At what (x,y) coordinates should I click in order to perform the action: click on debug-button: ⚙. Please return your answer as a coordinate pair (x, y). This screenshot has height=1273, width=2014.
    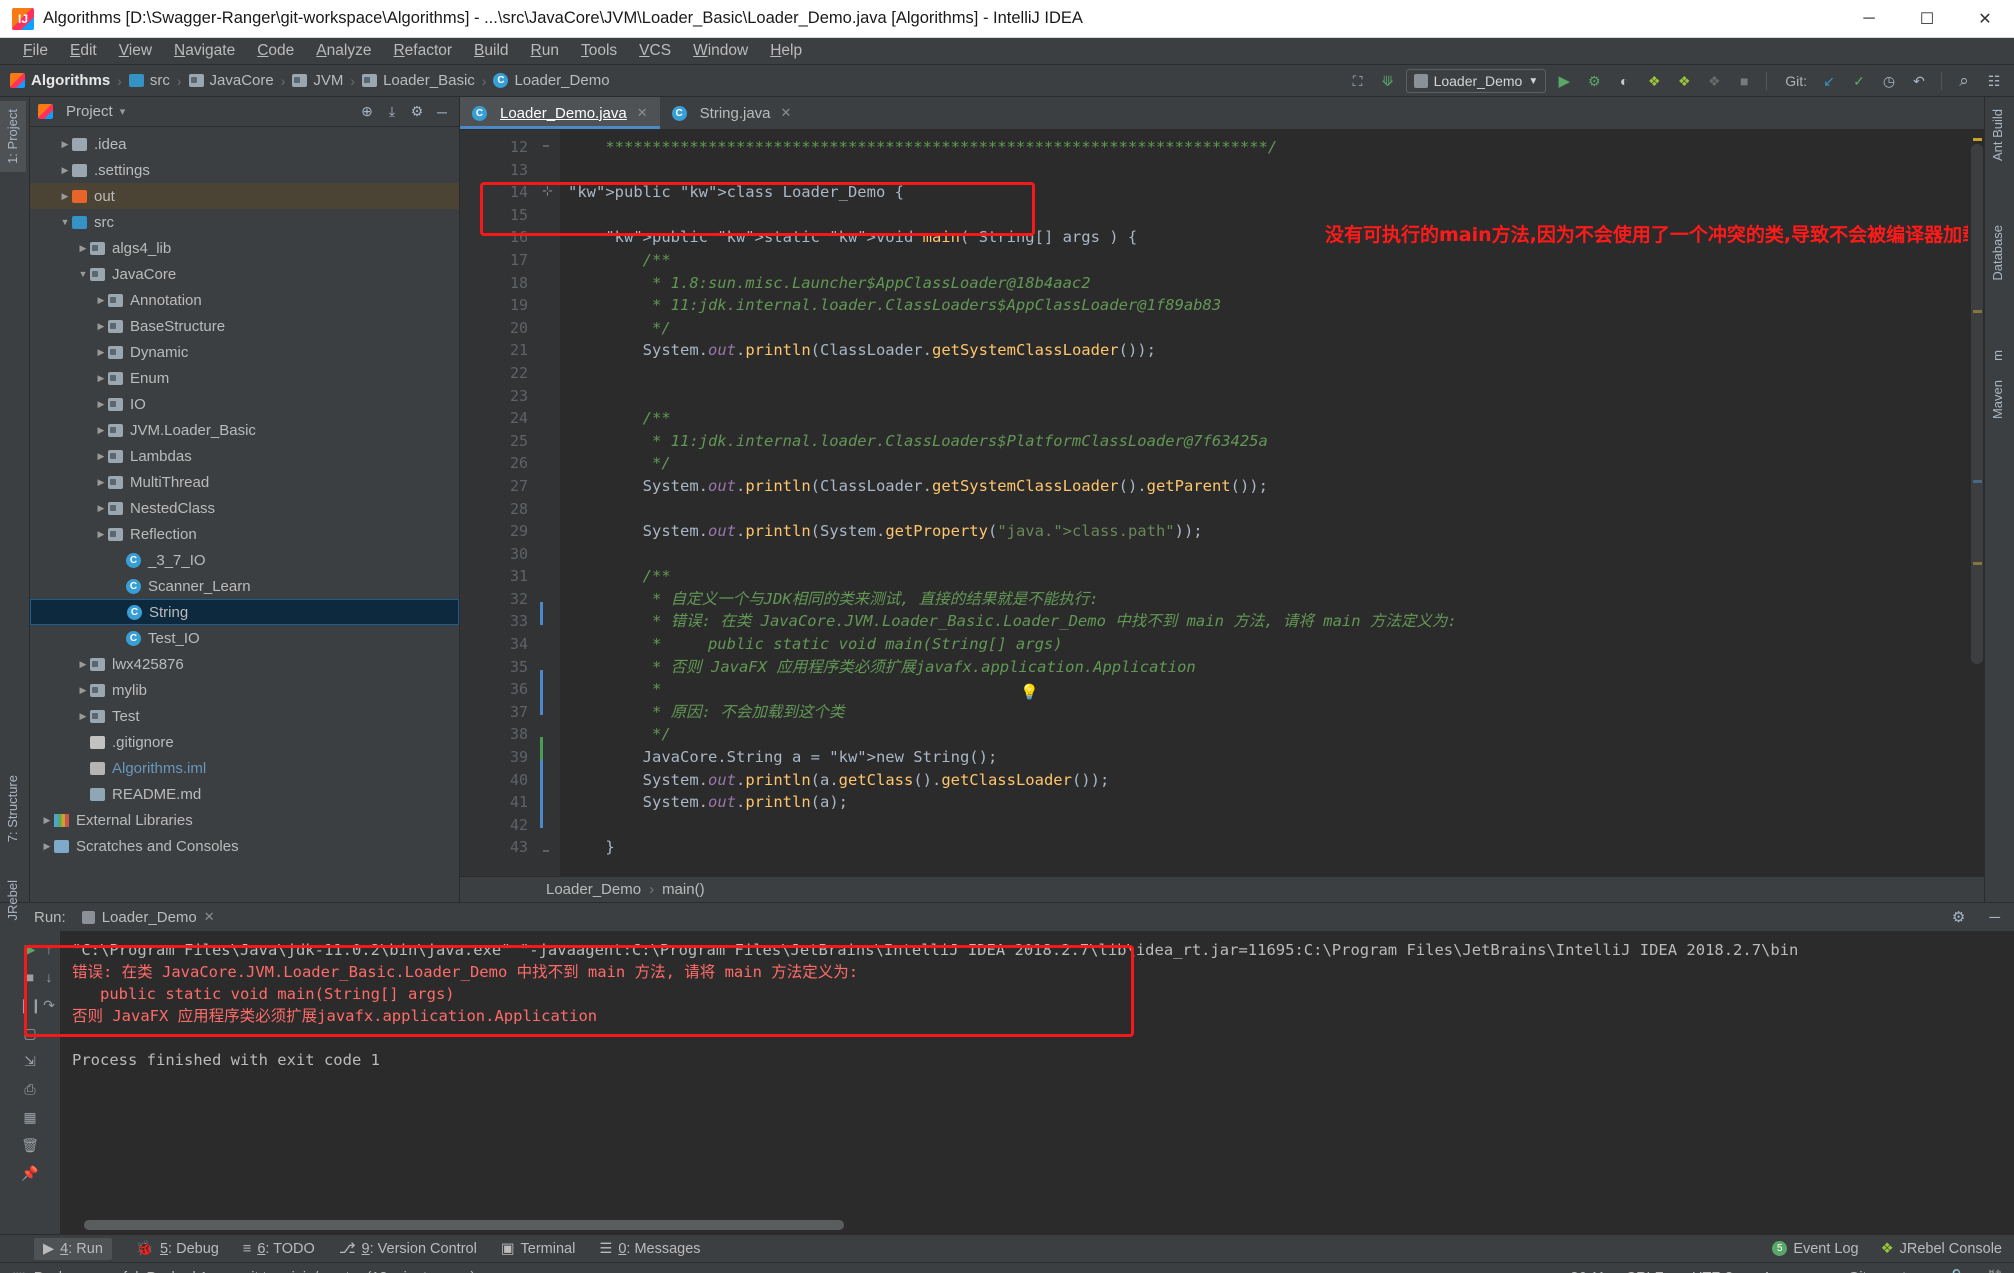
    Looking at the image, I should click on (1594, 81).